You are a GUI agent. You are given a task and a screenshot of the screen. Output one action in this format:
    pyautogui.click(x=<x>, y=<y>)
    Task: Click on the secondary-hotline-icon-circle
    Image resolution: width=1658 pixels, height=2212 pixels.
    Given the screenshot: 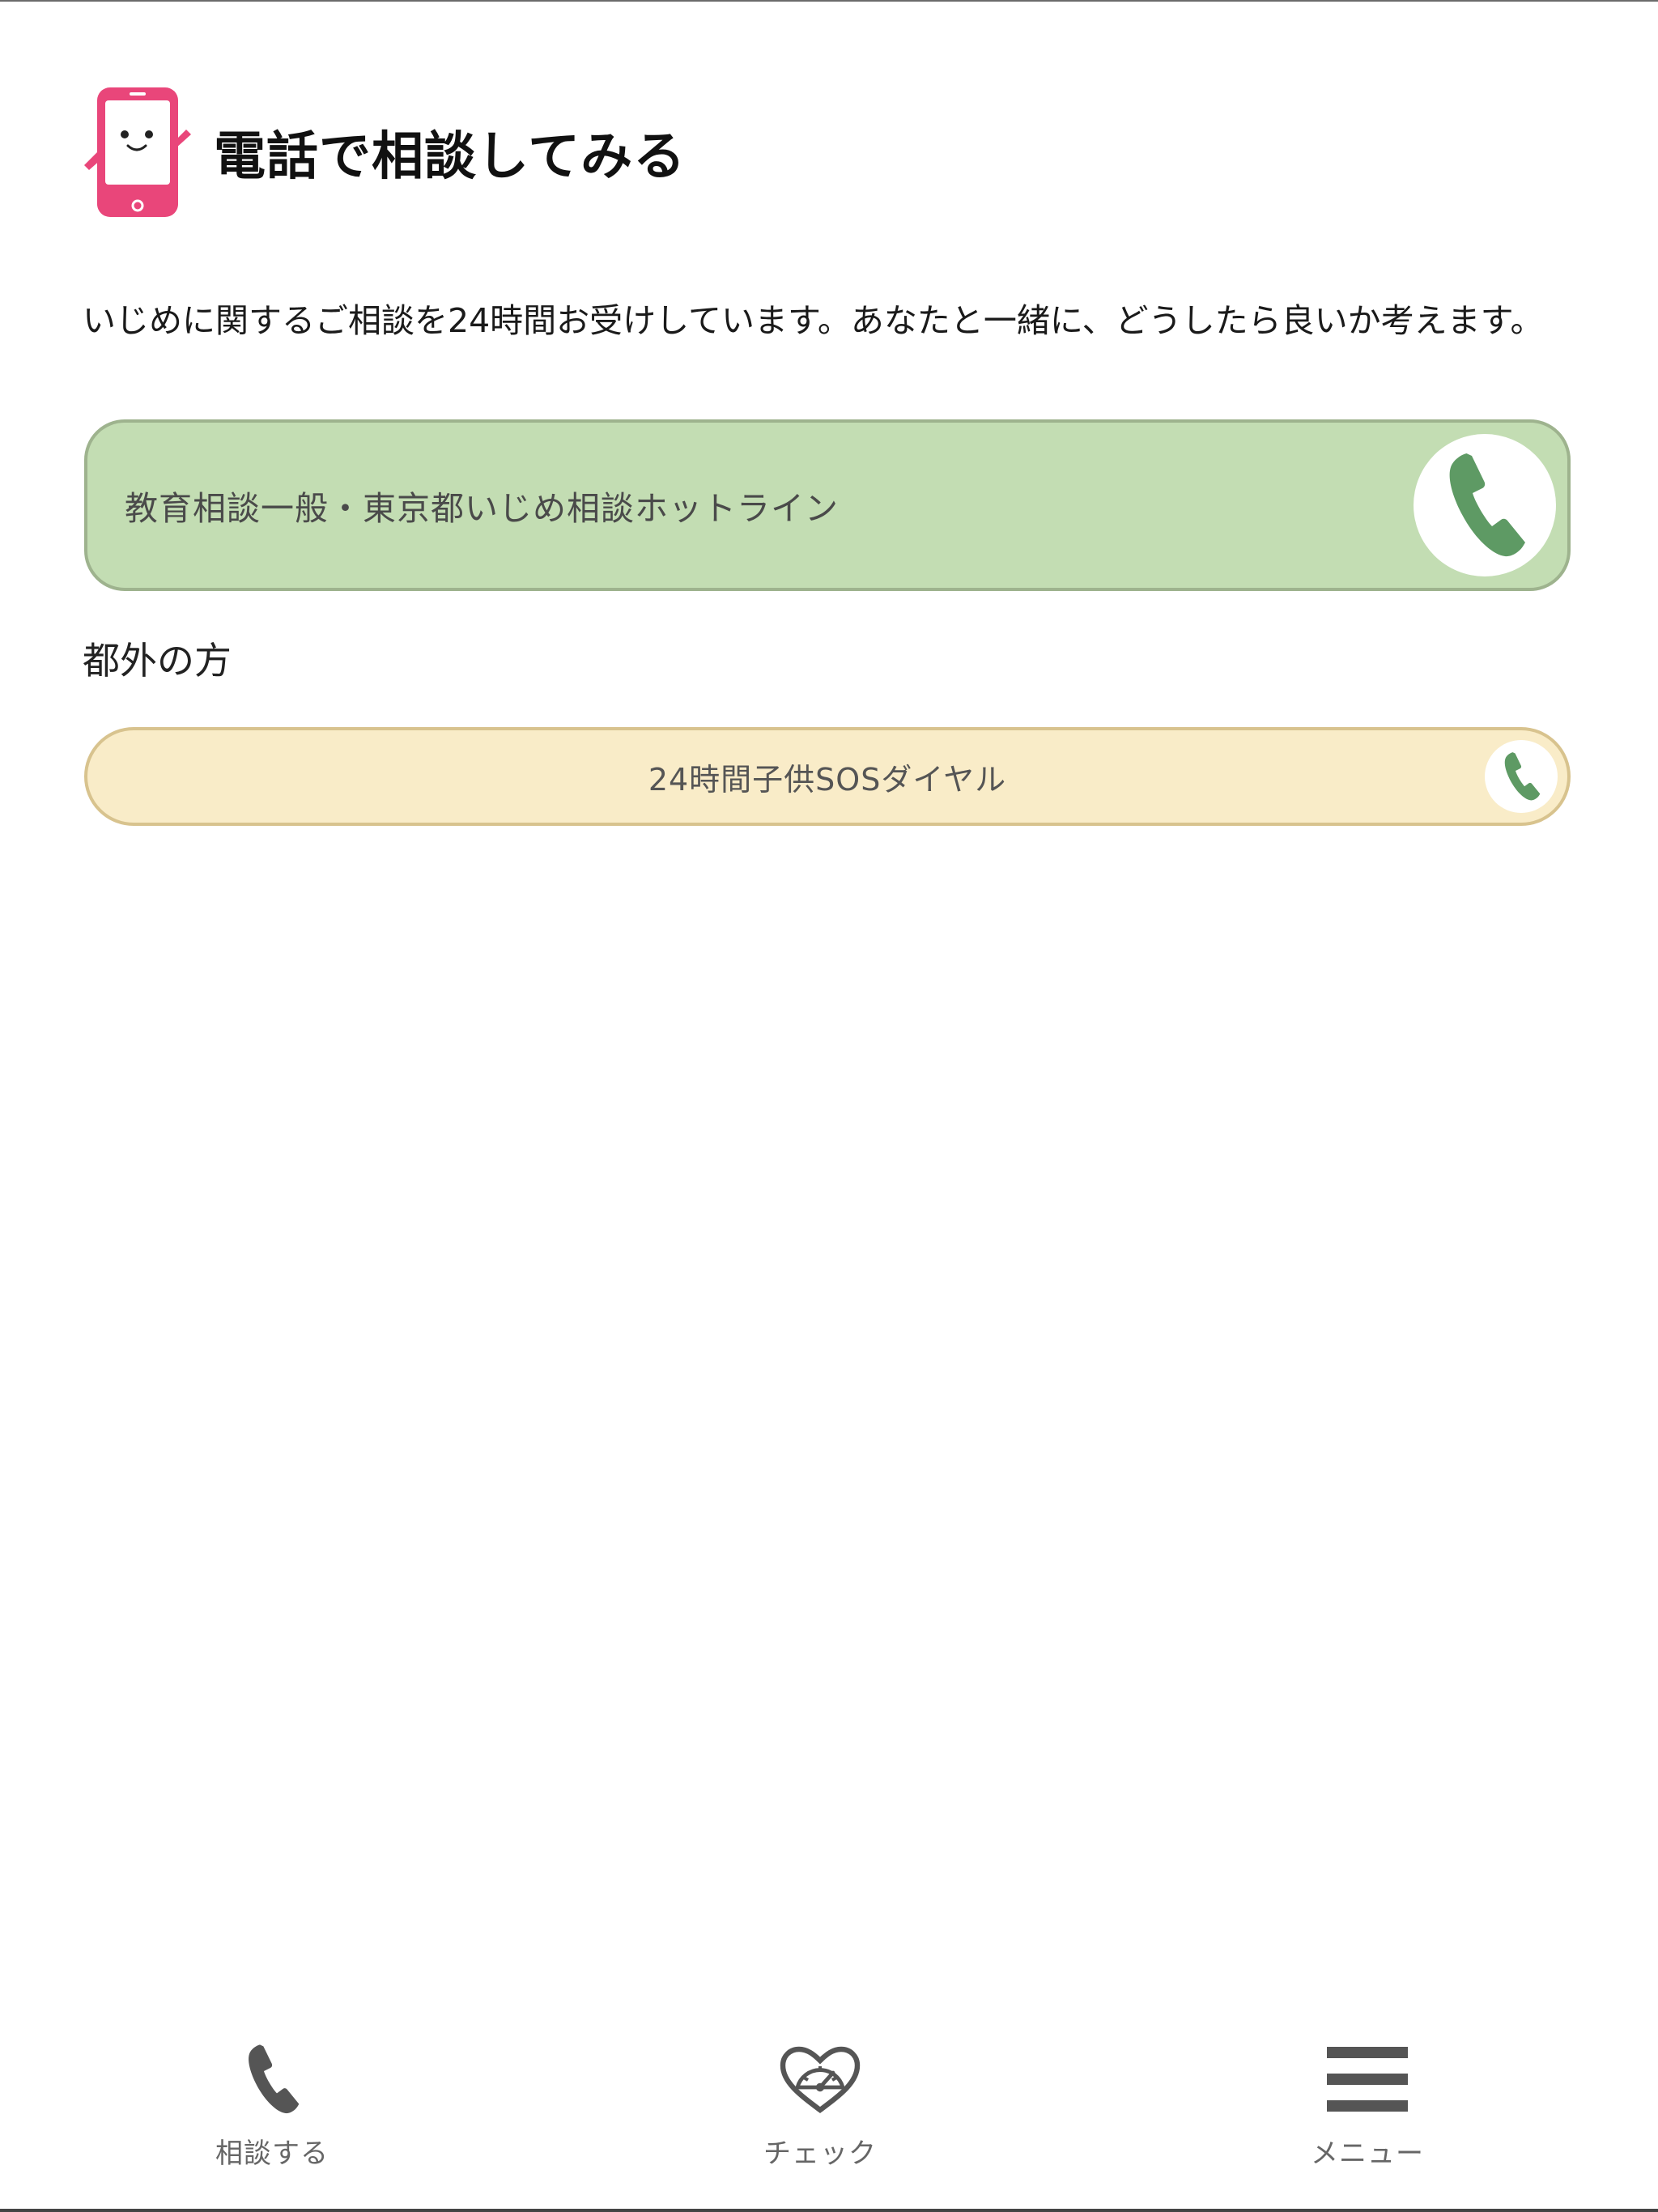 What is the action you would take?
    pyautogui.click(x=1521, y=777)
    